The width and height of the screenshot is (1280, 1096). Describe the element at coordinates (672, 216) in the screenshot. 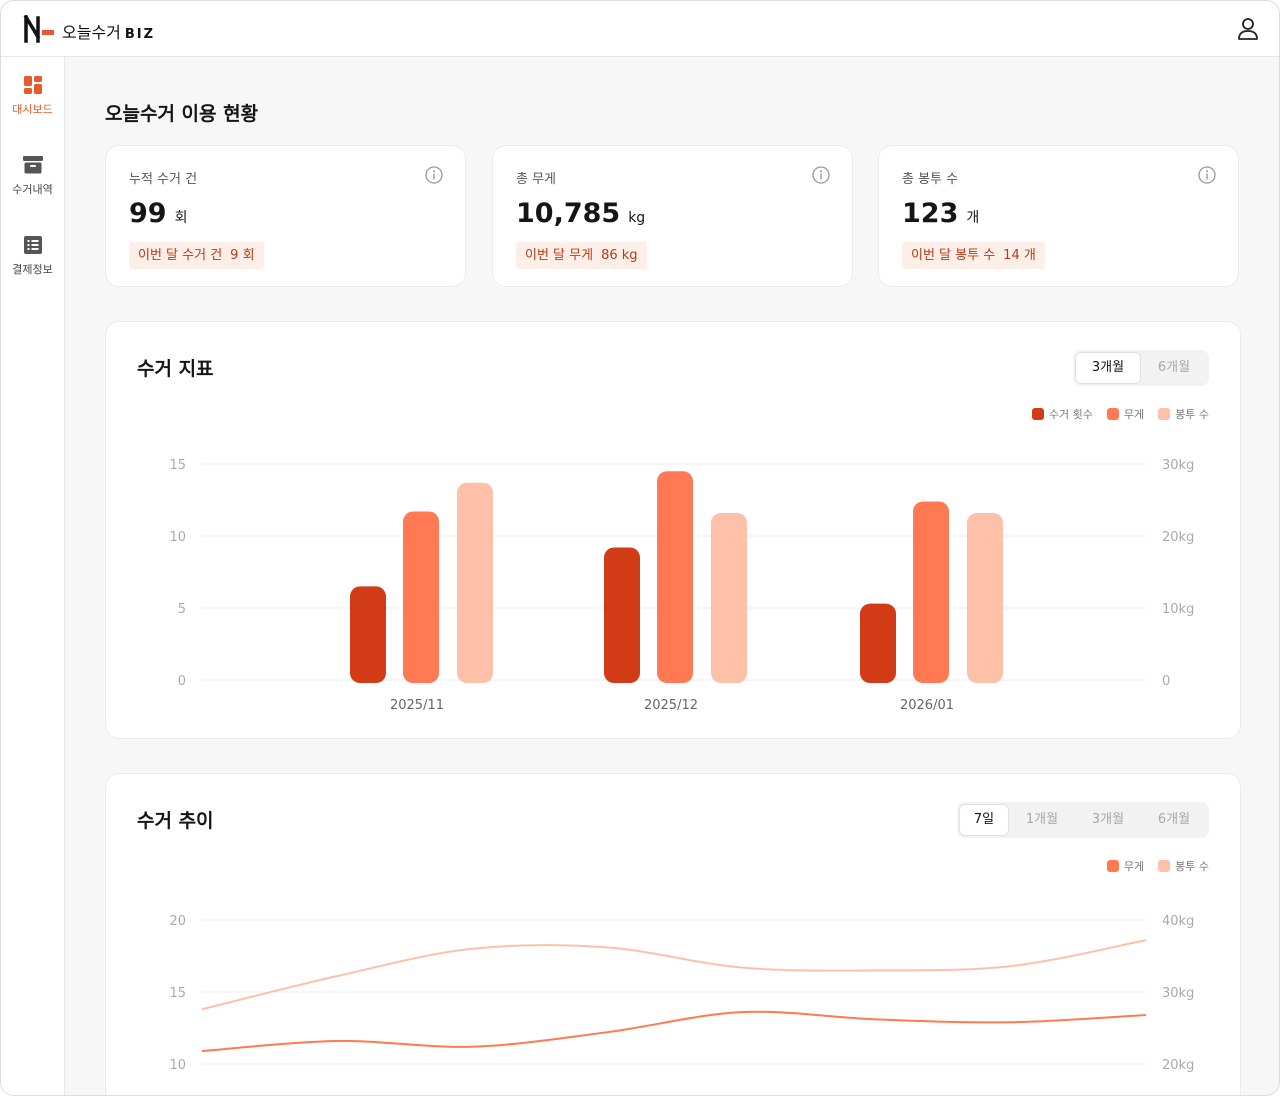

I see `stat-card-total-weight: 총 무게 10,785 kg 이번 달 무게 86 kg` at that location.